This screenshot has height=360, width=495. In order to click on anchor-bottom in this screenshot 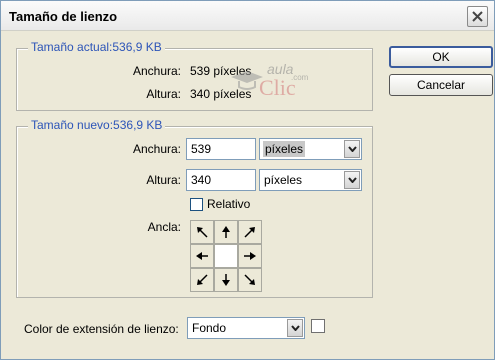, I will do `click(226, 280)`.